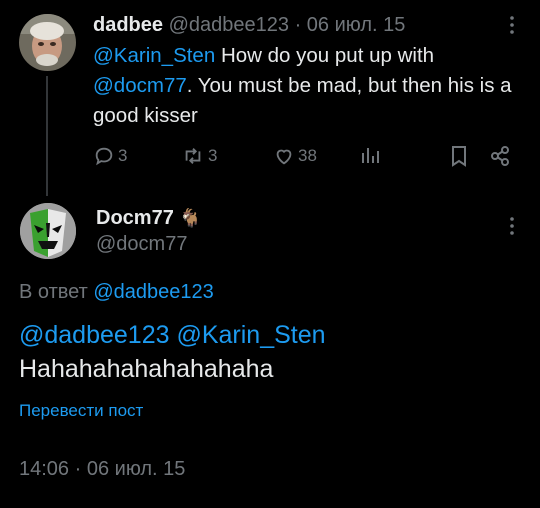 This screenshot has width=540, height=508. What do you see at coordinates (512, 228) in the screenshot?
I see `main-more-icon` at bounding box center [512, 228].